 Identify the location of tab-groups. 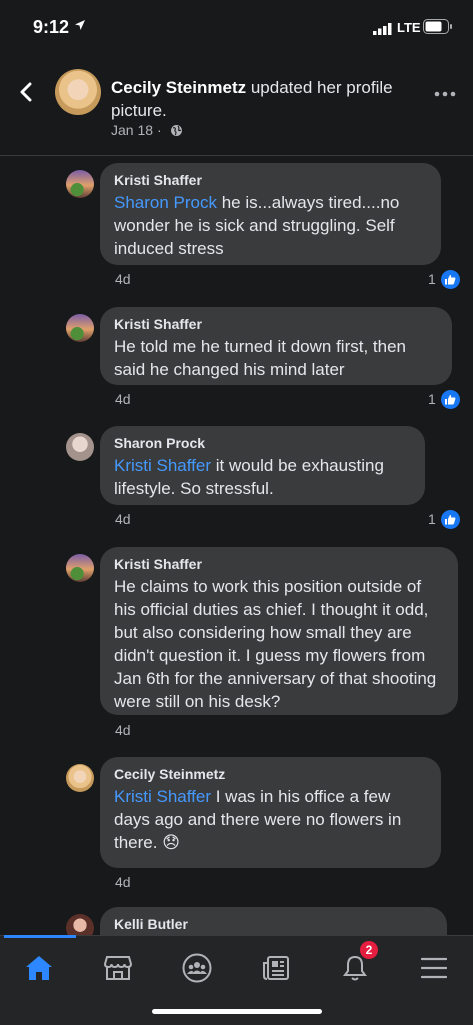
(197, 968).